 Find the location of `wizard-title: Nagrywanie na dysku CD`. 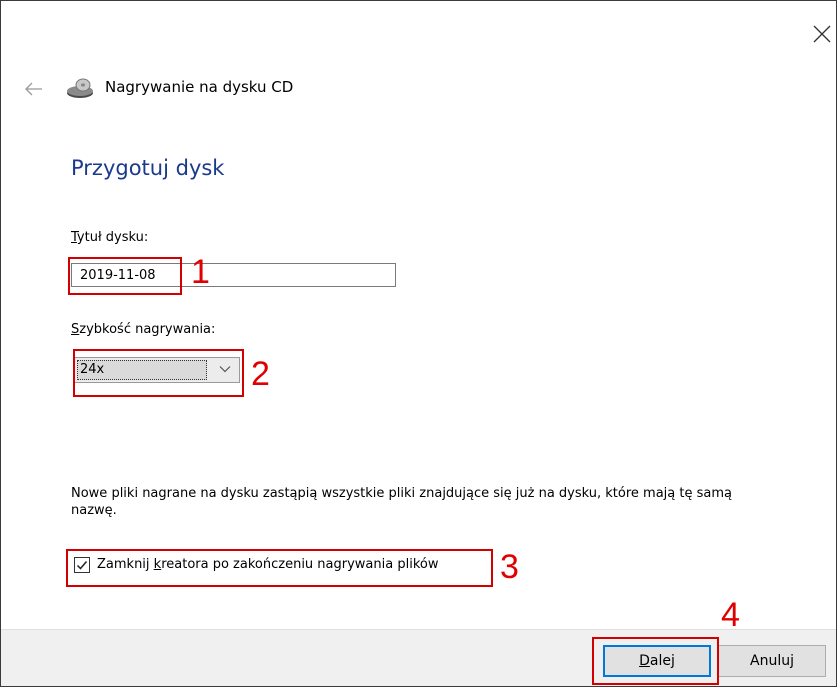

wizard-title: Nagrywanie na dysku CD is located at coordinates (199, 87).